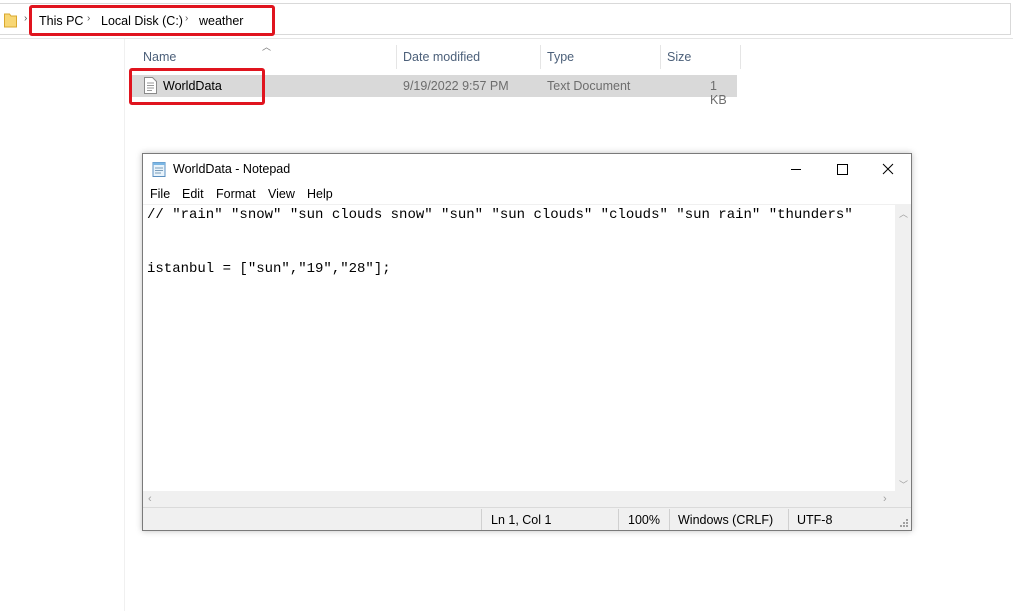  Describe the element at coordinates (885, 499) in the screenshot. I see `scroll-right-icon: ›` at that location.